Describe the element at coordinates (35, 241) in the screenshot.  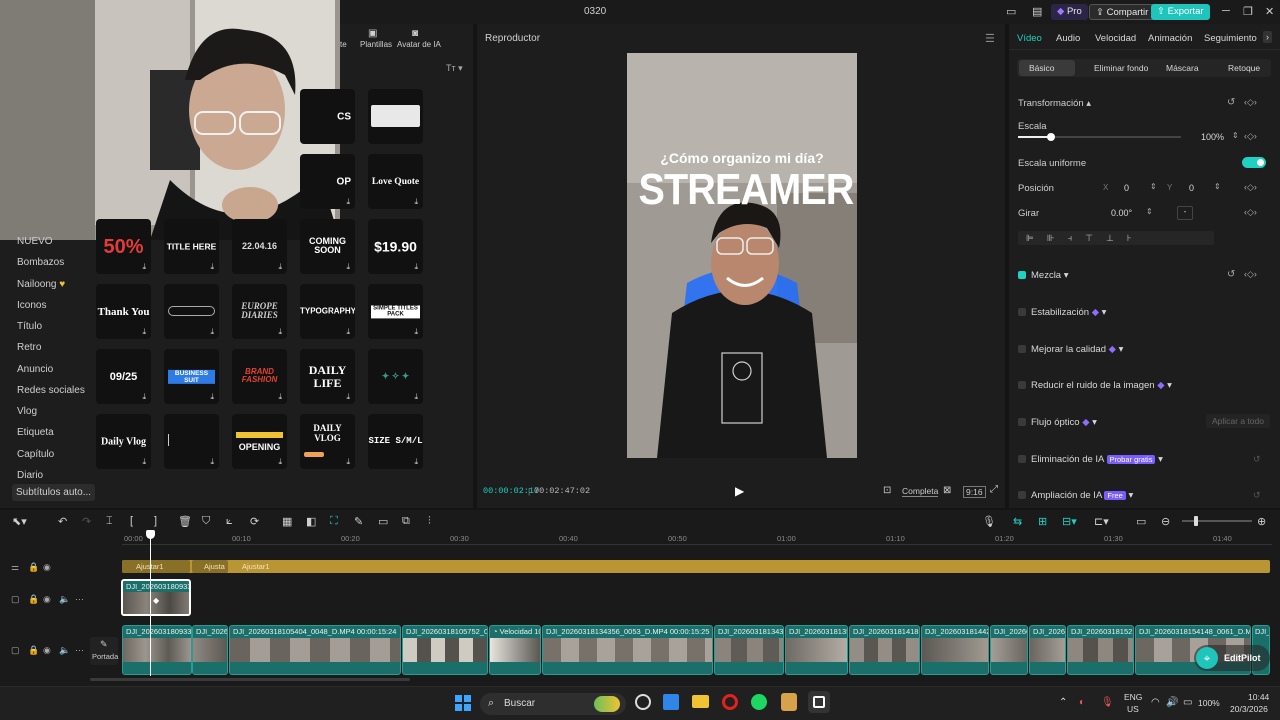
I see `category-item: NUEVO` at that location.